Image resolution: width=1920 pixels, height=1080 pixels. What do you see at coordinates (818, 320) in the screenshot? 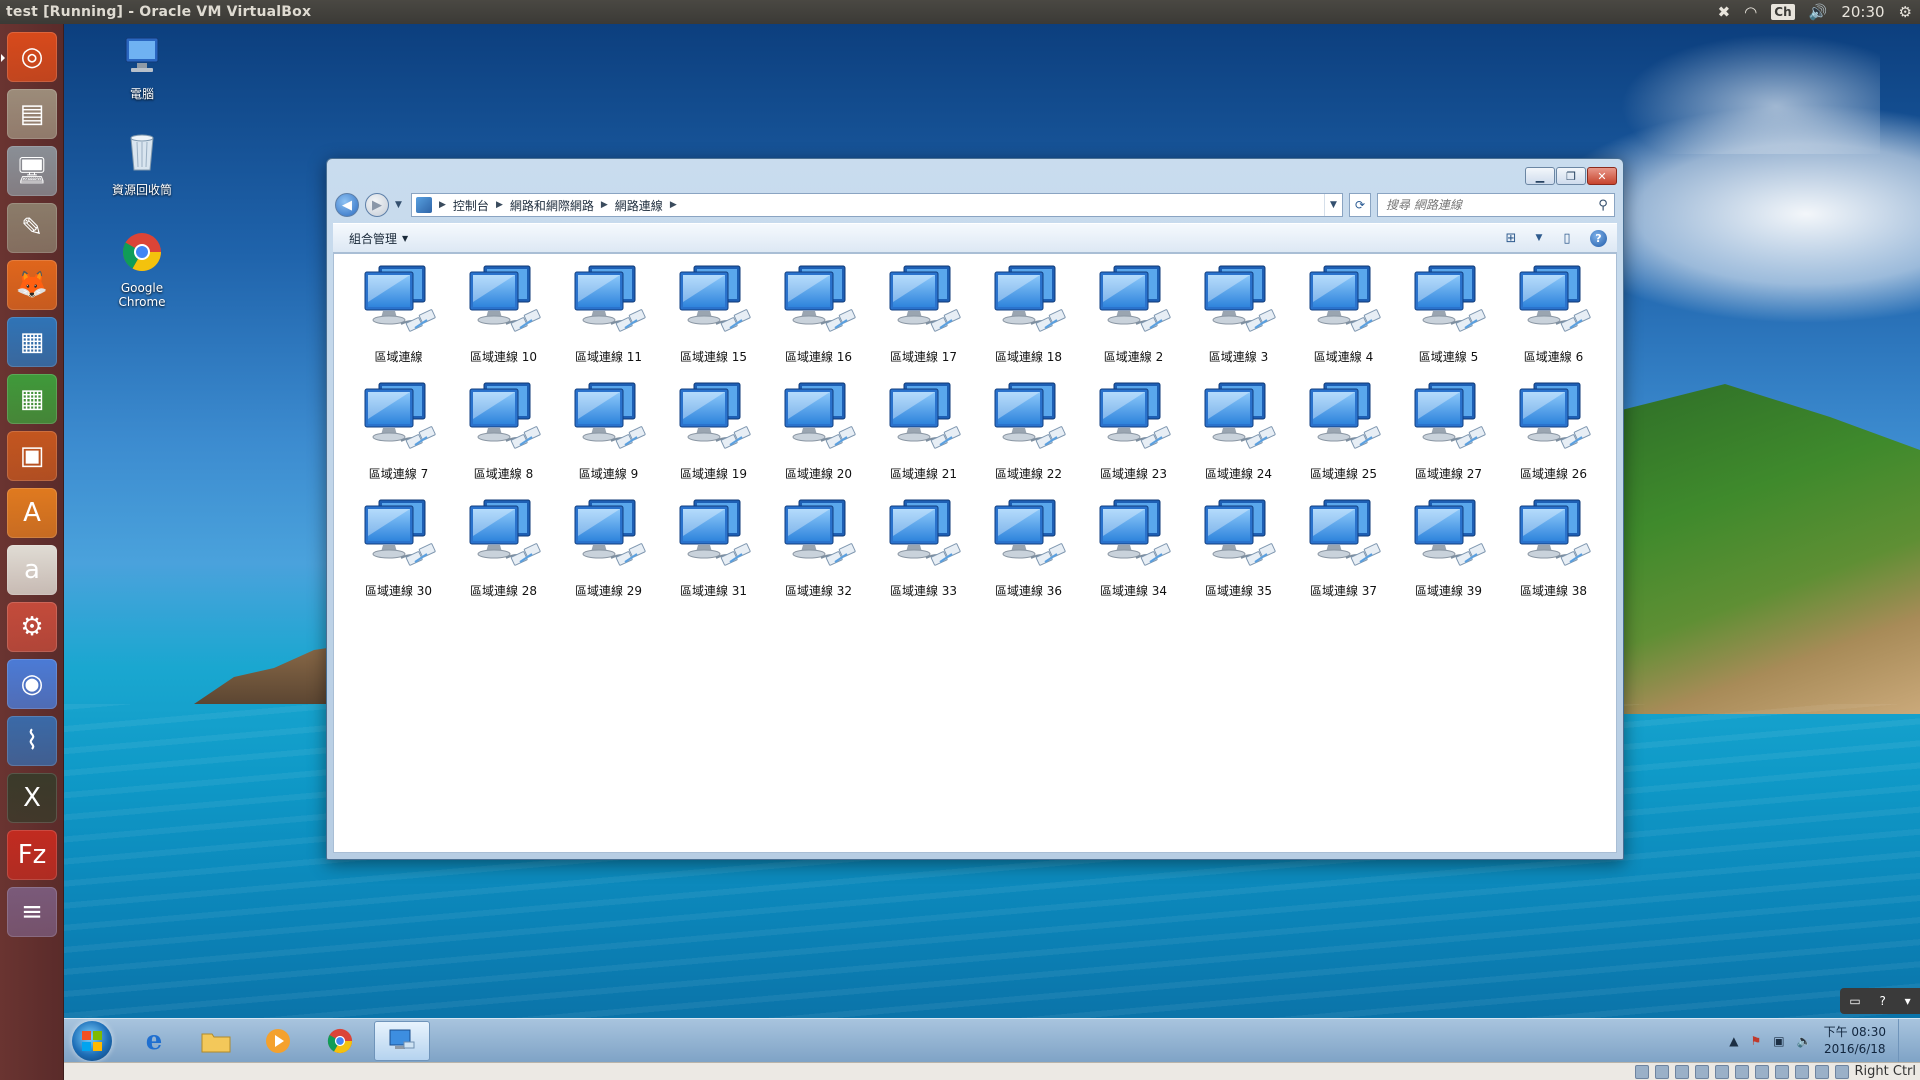
I see `connection-item: 區域連線 16` at bounding box center [818, 320].